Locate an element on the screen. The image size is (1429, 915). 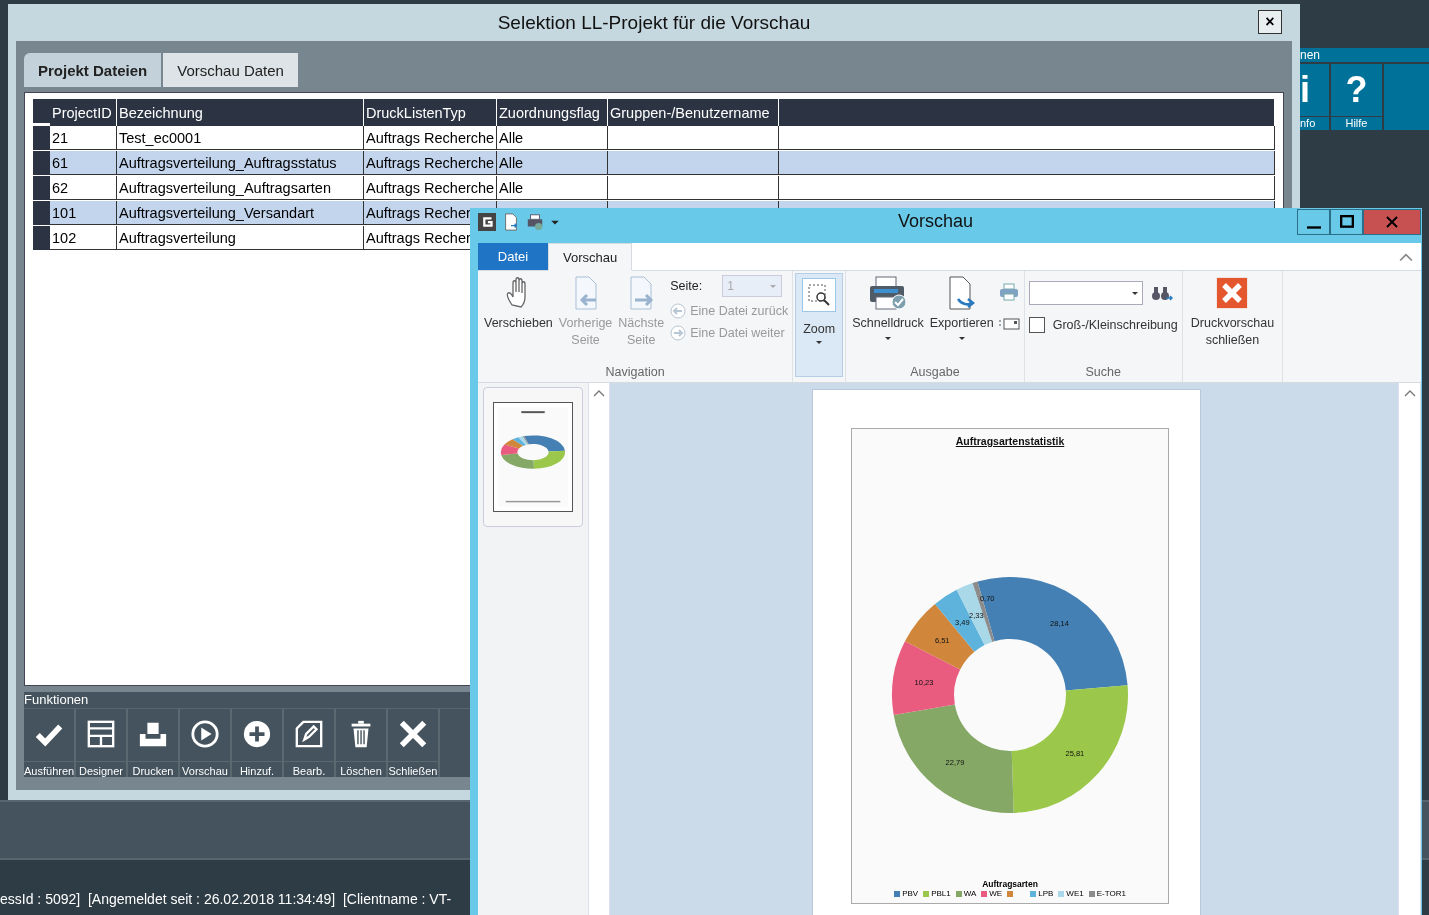
legend-label: PBV is located at coordinates (910, 893).